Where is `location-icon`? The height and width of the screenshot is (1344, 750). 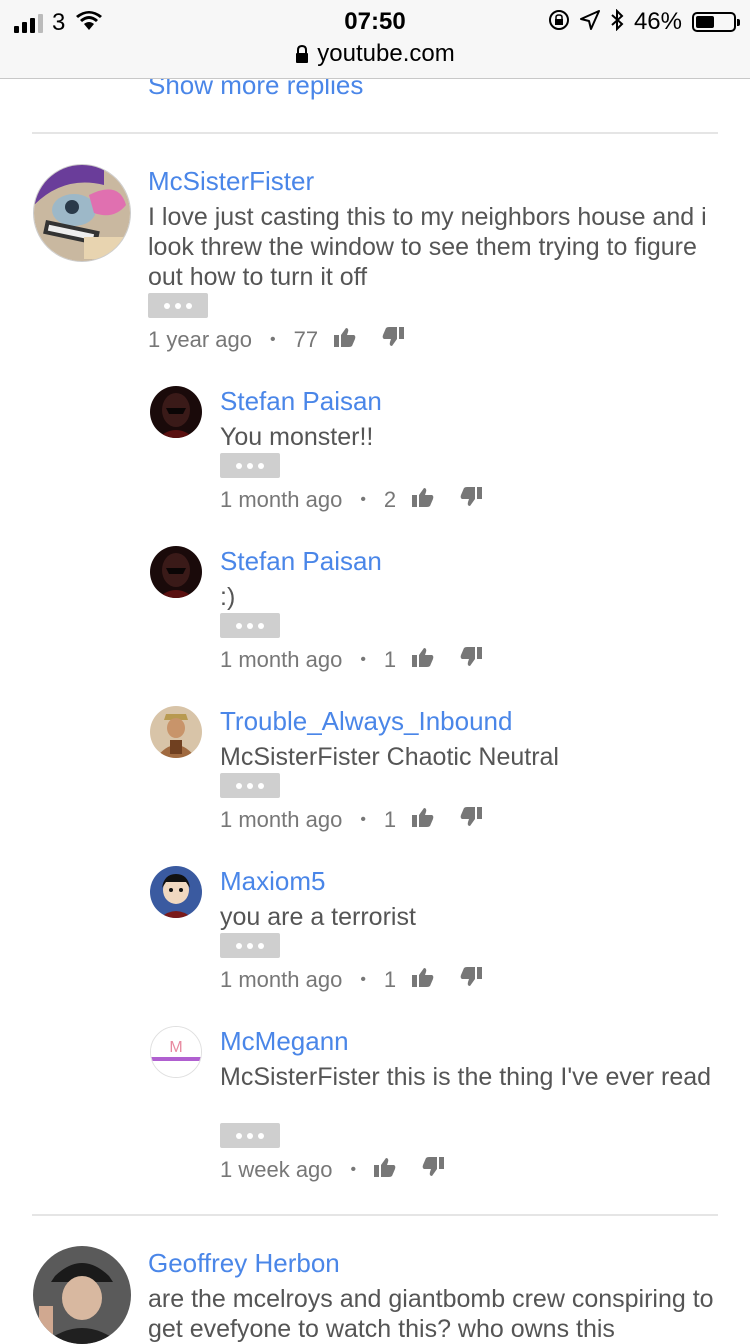 location-icon is located at coordinates (589, 22).